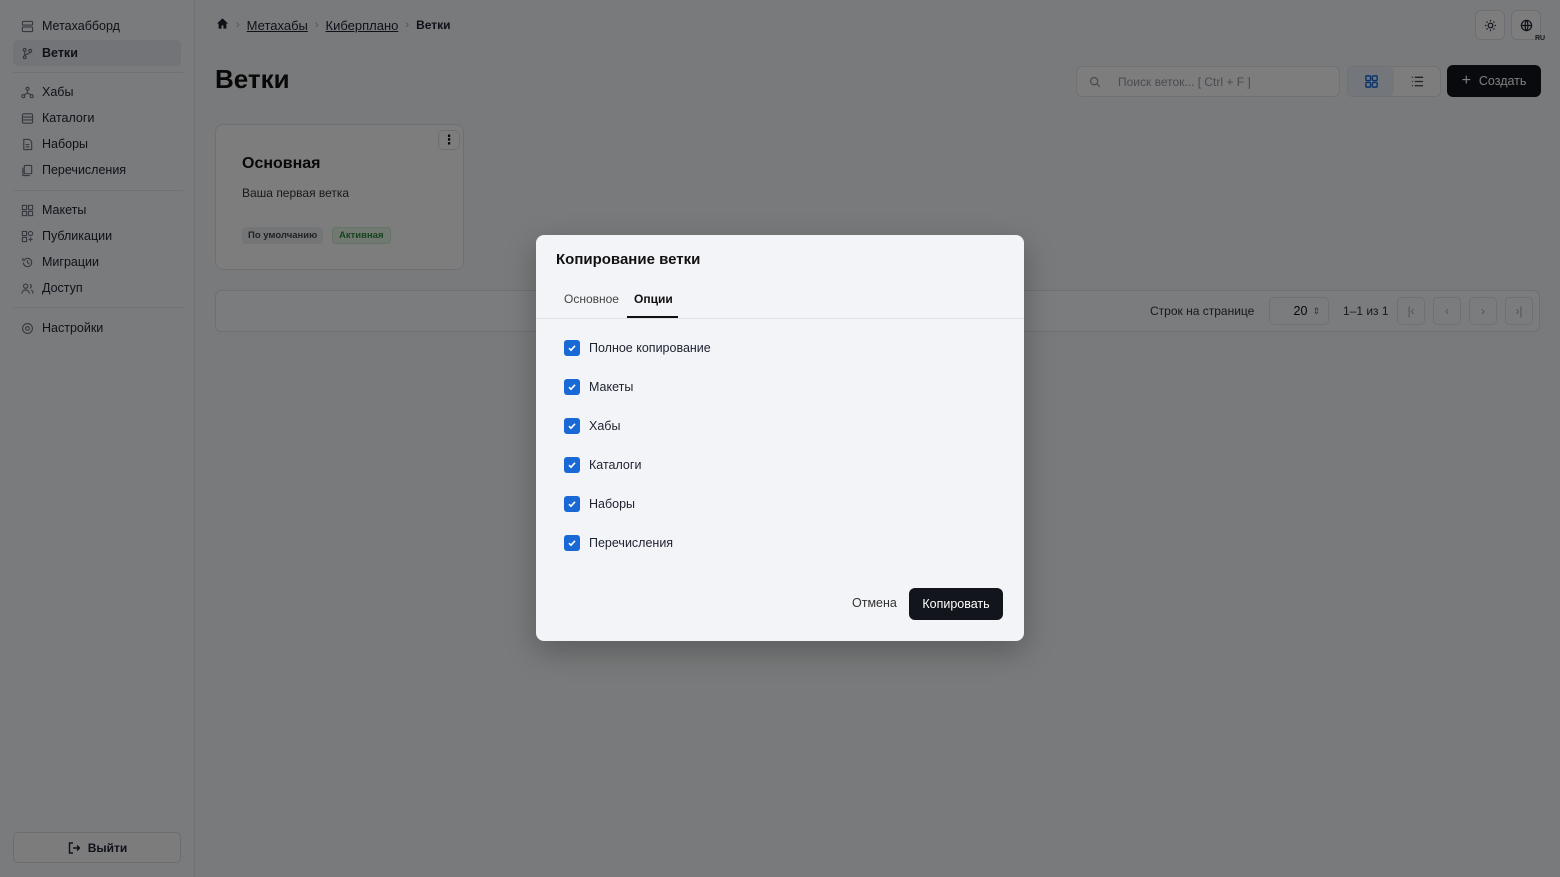 This screenshot has height=877, width=1560. Describe the element at coordinates (874, 603) in the screenshot. I see `cancel-button: Отмена` at that location.